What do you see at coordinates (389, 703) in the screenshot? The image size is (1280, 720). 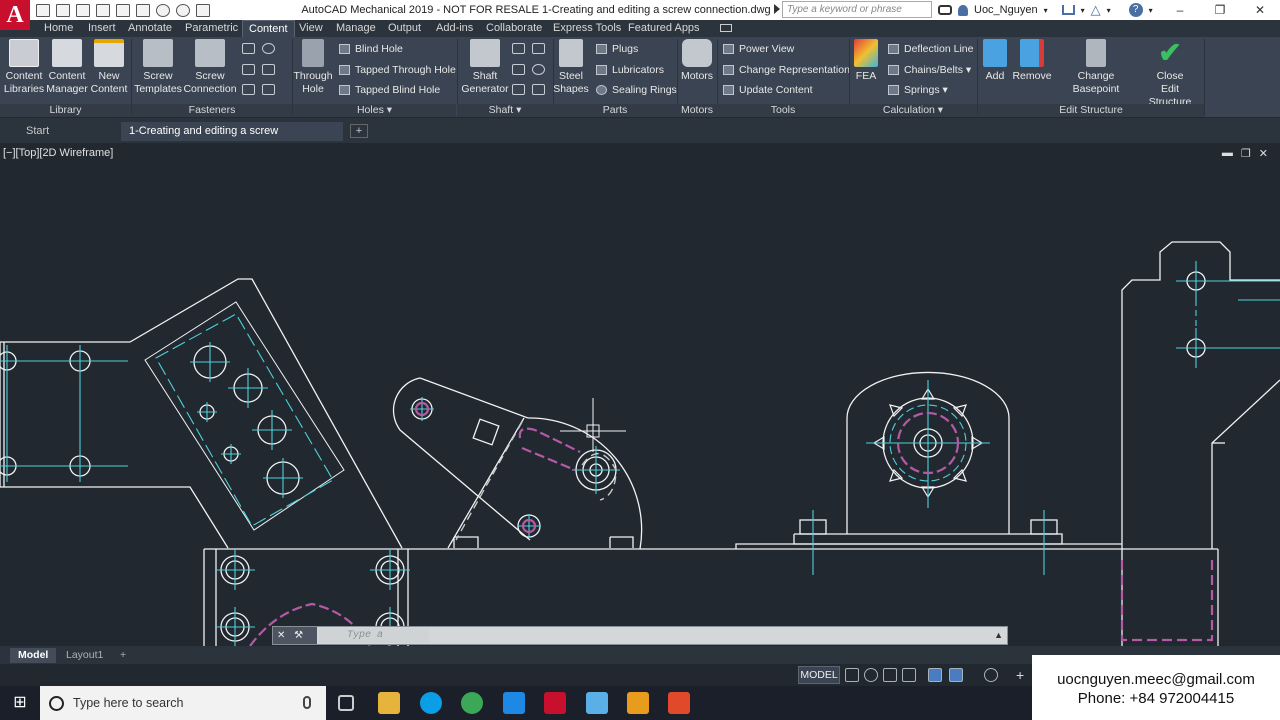 I see `file-explorer-icon` at bounding box center [389, 703].